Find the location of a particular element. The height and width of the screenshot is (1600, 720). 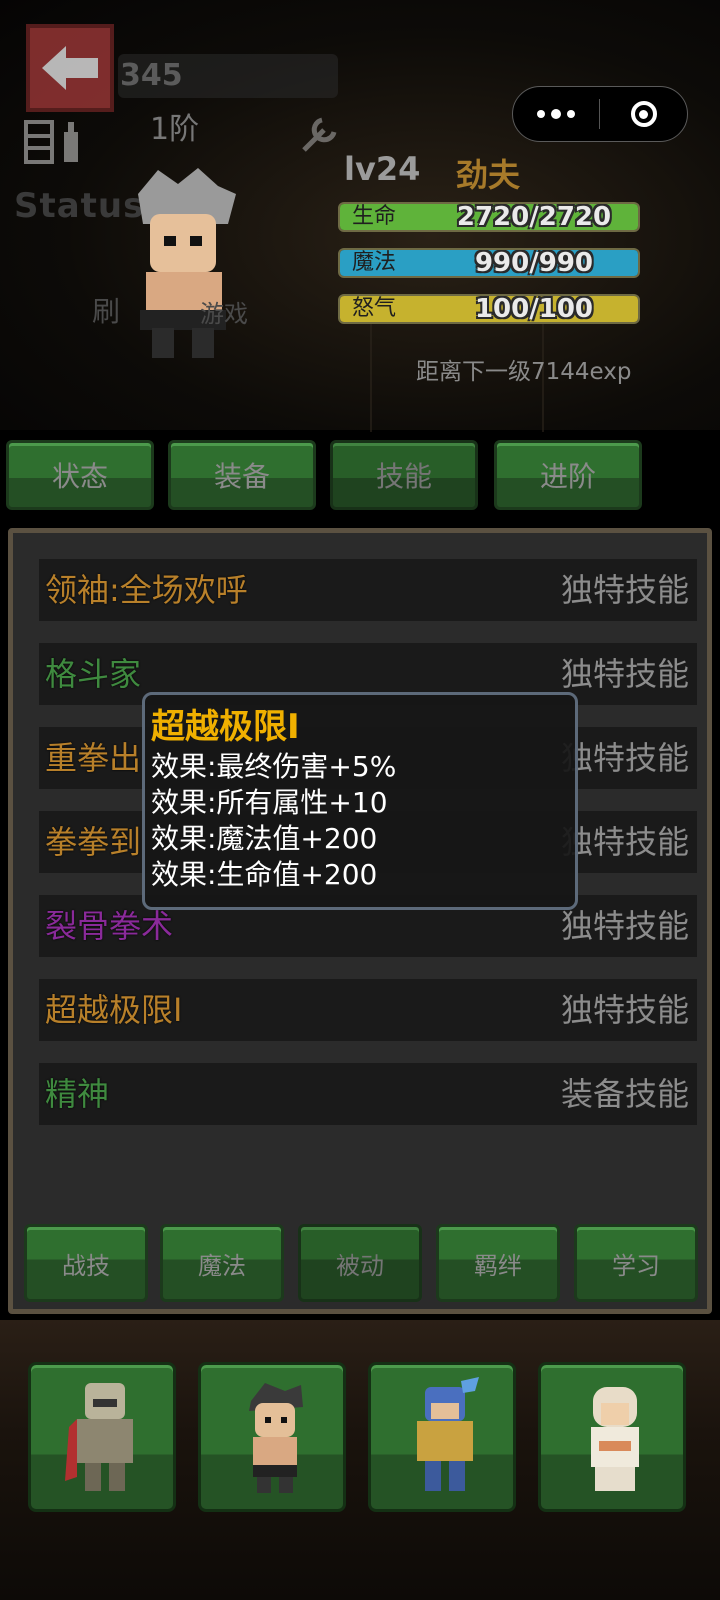

close-target-icon is located at coordinates (643, 114).